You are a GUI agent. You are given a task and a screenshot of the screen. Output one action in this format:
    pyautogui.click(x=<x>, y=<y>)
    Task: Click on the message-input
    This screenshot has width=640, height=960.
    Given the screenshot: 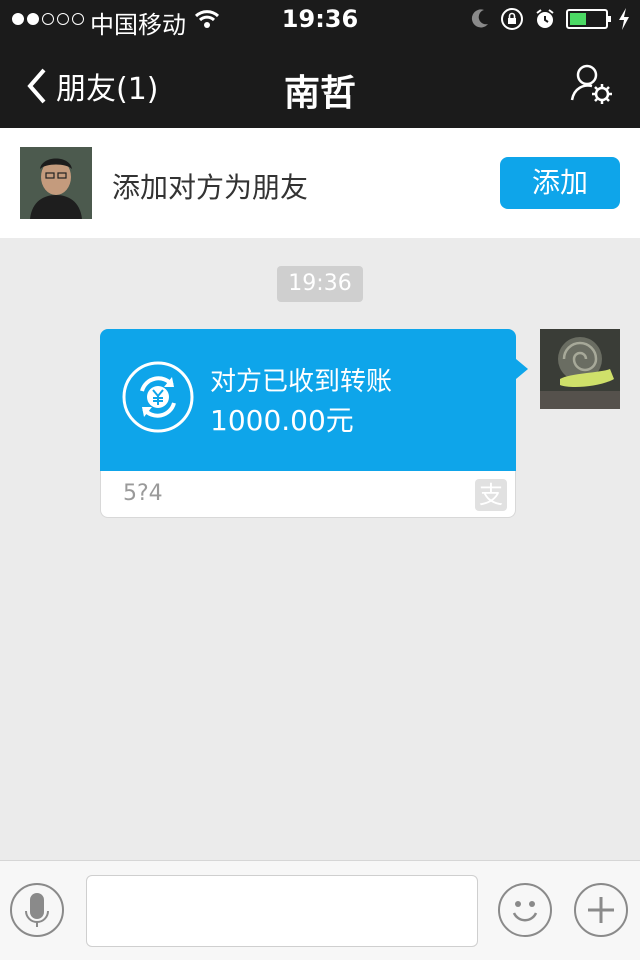 What is the action you would take?
    pyautogui.click(x=282, y=911)
    